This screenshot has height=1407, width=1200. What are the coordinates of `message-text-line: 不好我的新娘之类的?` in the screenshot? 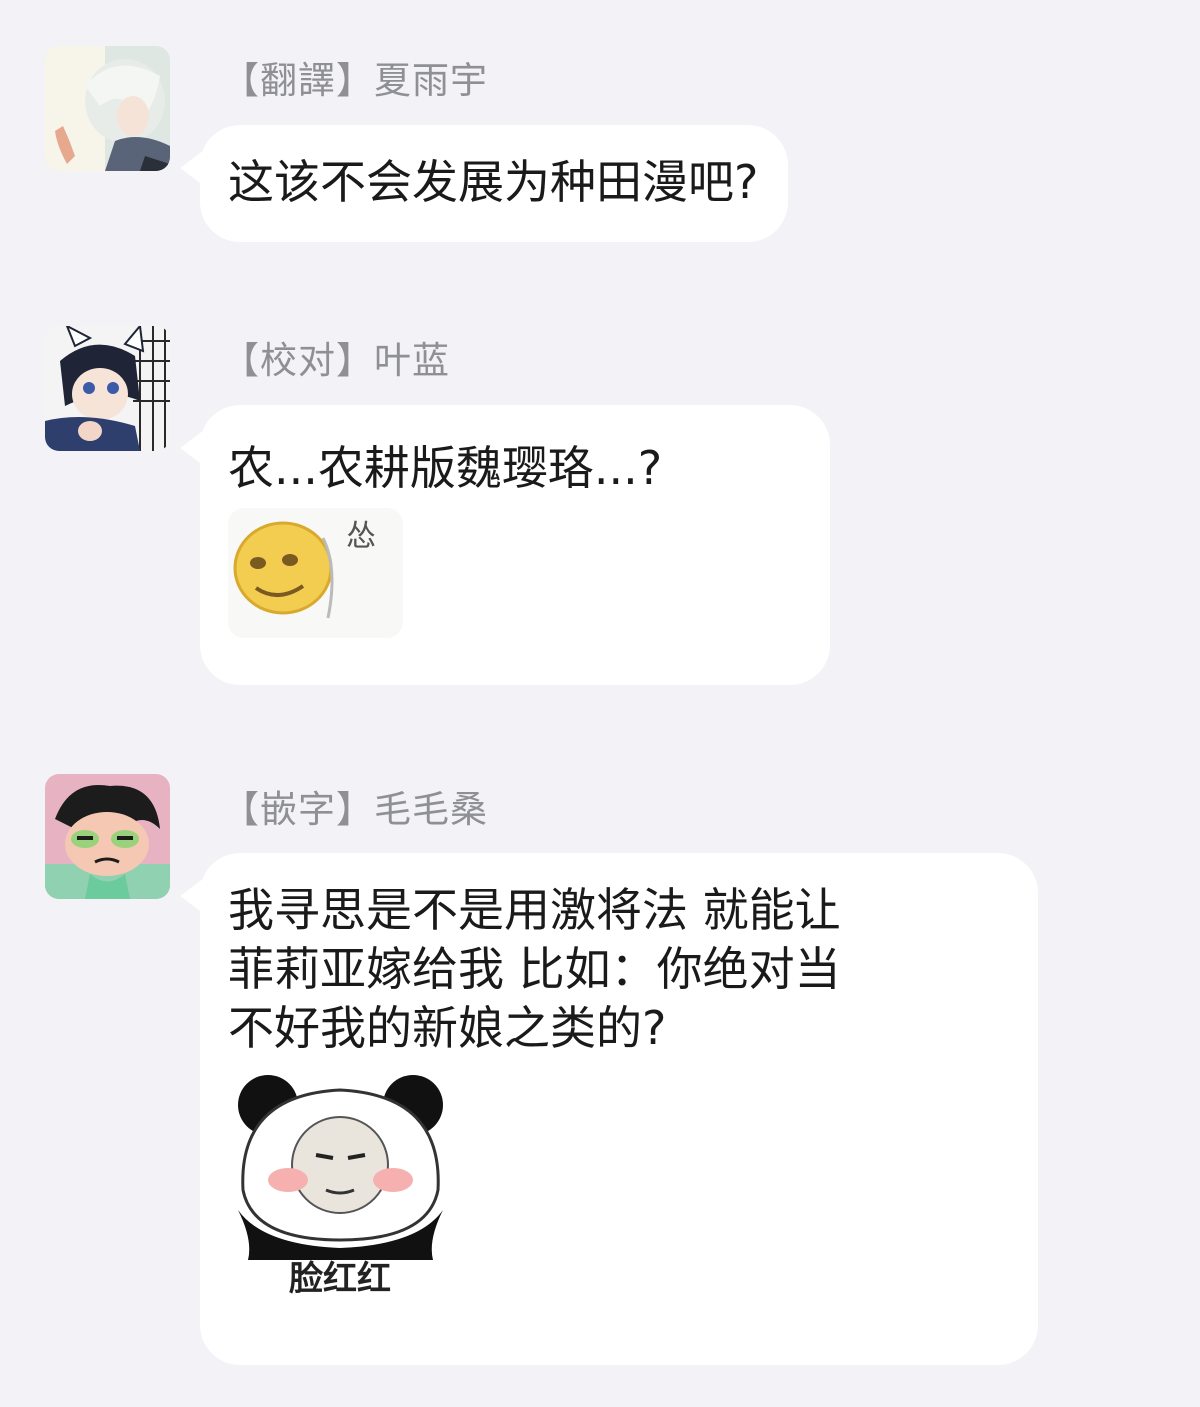 It's located at (447, 1028).